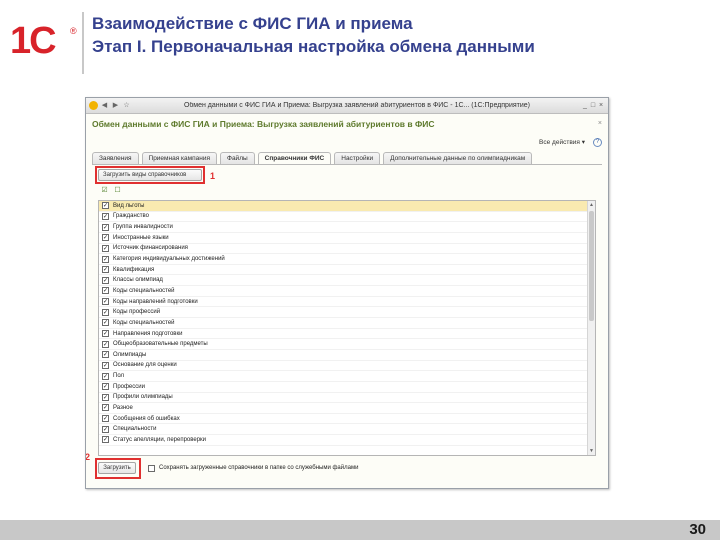 Image resolution: width=720 pixels, height=540 pixels. What do you see at coordinates (347, 408) in the screenshot?
I see `list-item: ✓ Разное` at bounding box center [347, 408].